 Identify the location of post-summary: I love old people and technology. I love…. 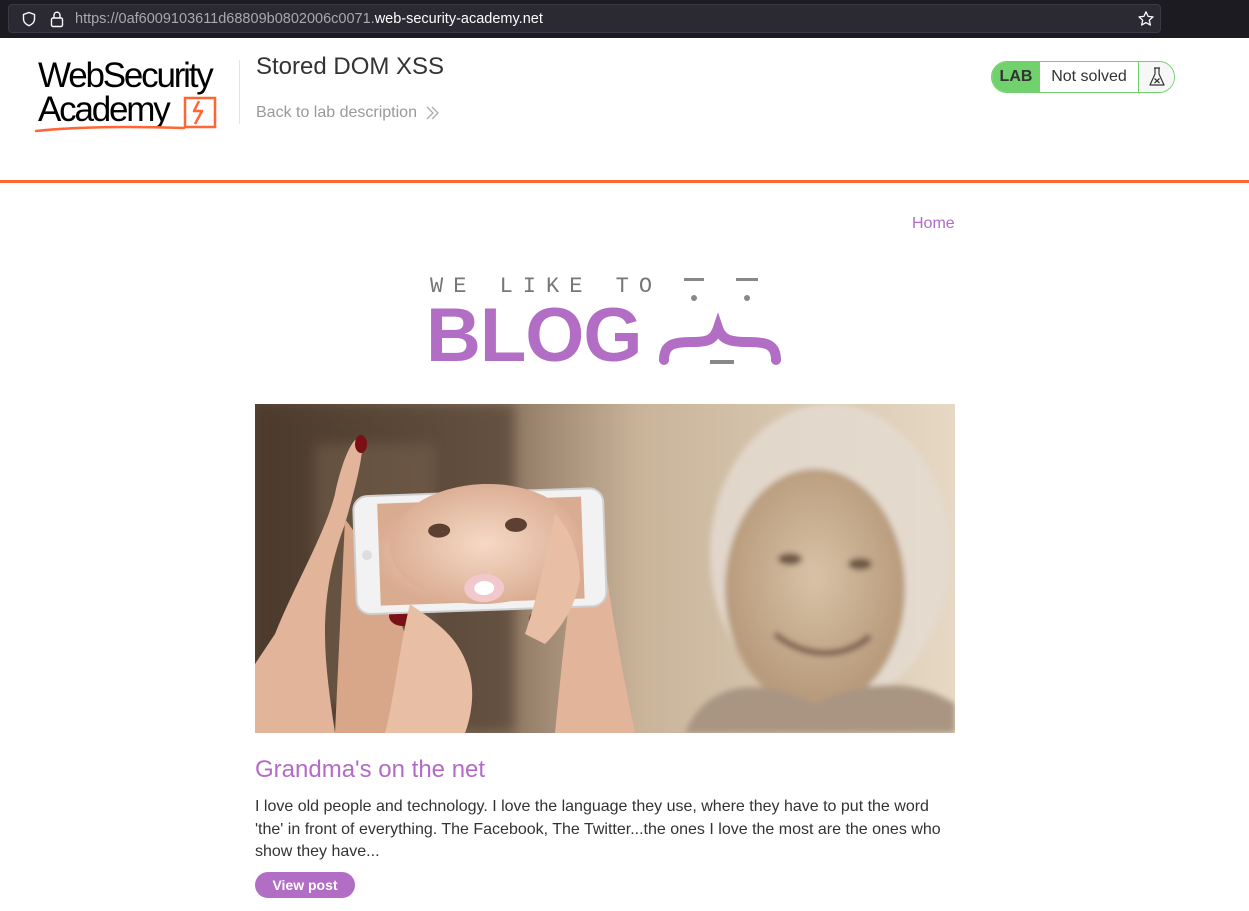
(598, 829).